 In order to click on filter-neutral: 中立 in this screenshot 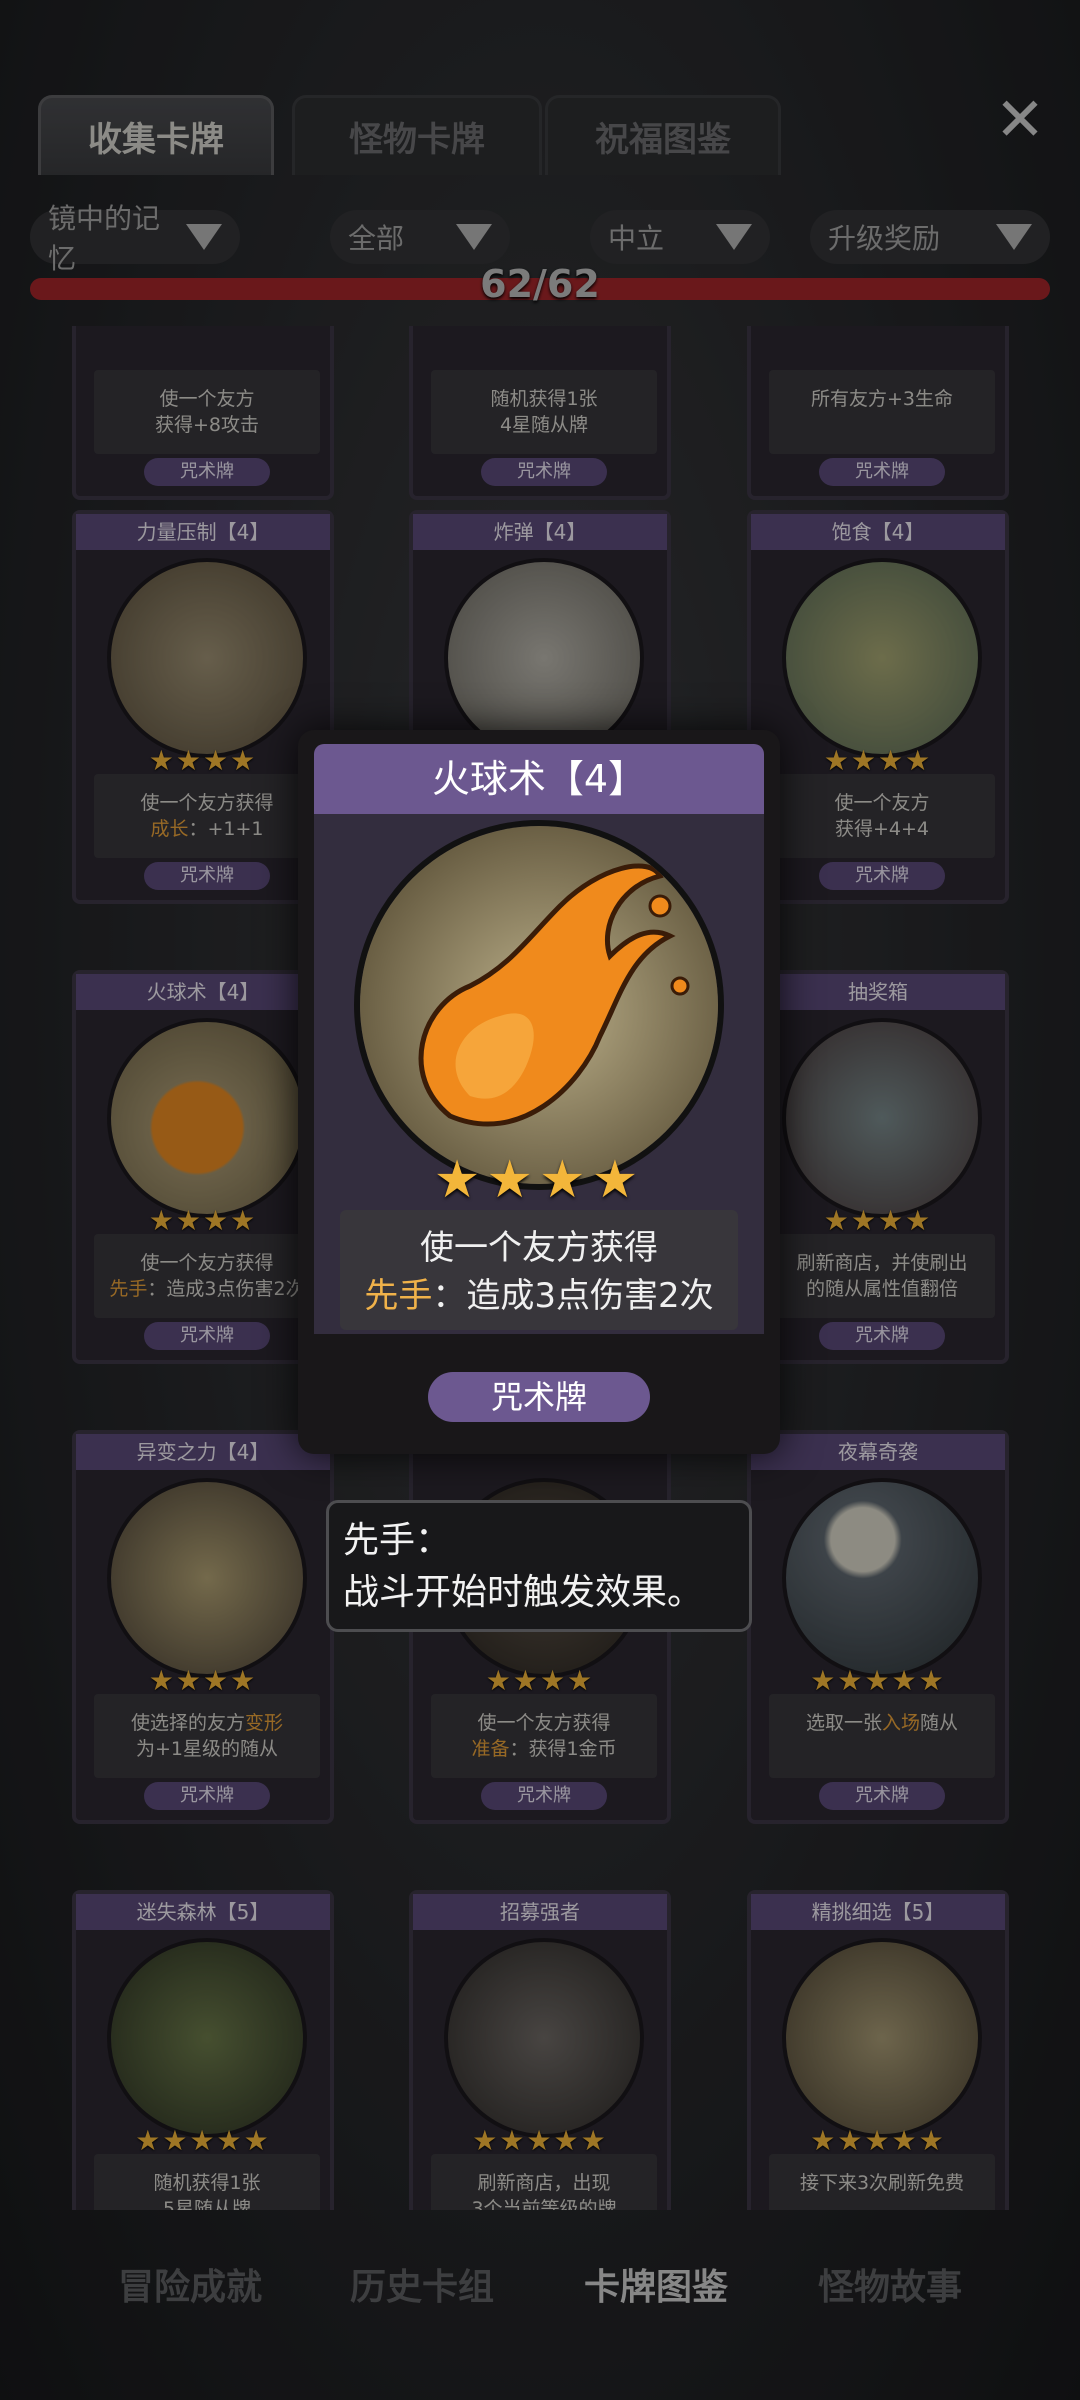, I will do `click(680, 237)`.